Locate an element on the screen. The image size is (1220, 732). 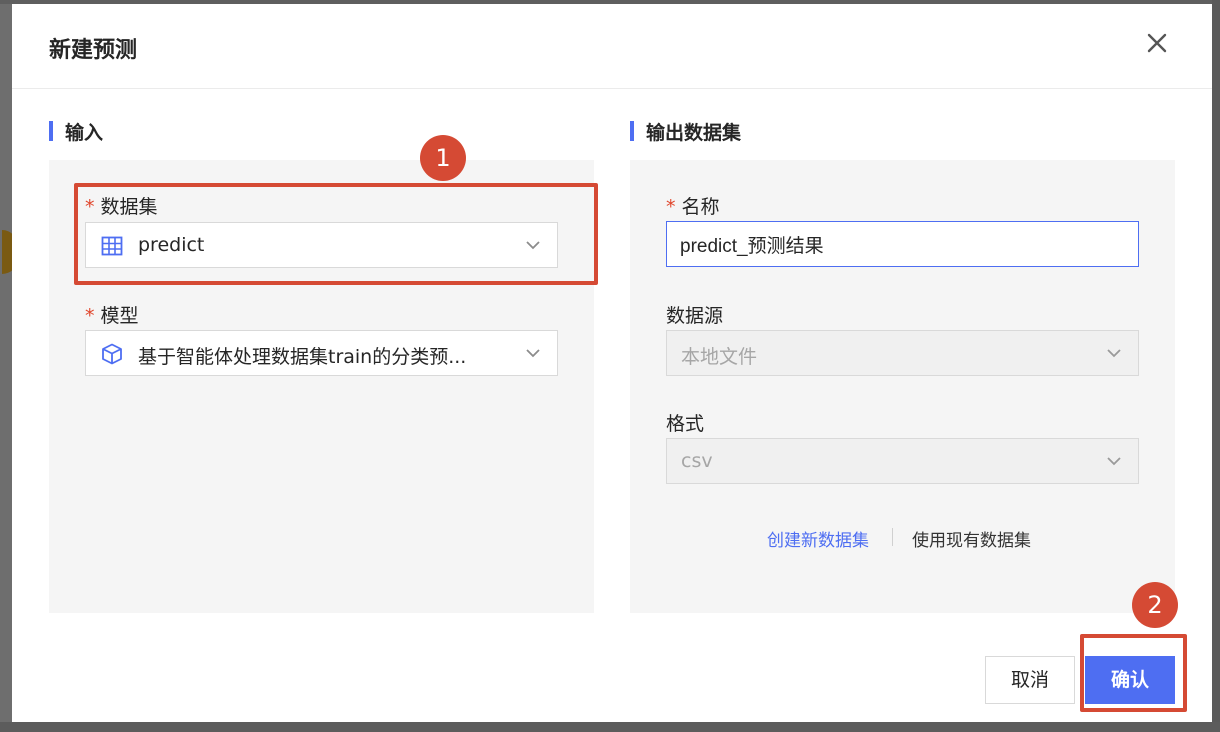
format-label: 格式 is located at coordinates (685, 424).